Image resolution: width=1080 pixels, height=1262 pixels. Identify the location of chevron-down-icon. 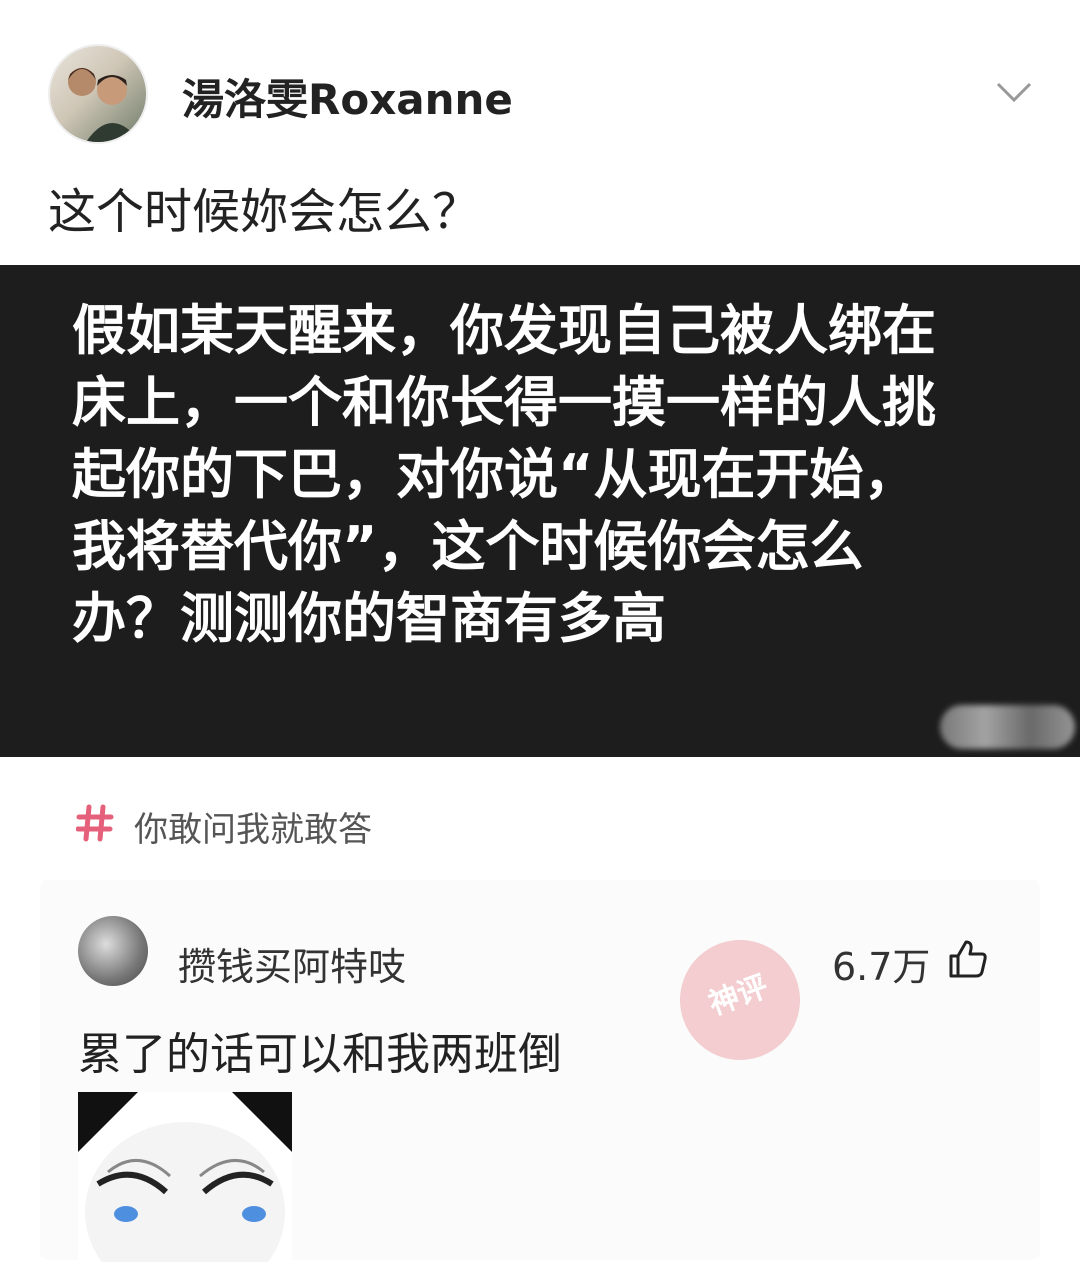
(1014, 92).